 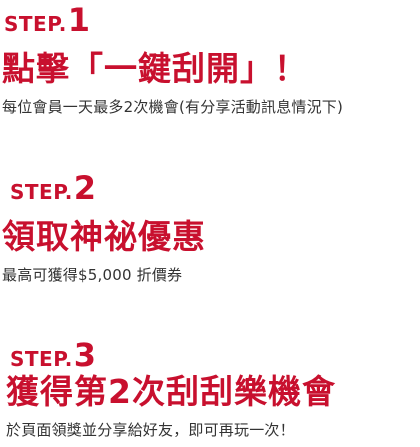 I want to click on step-3-description: 於頁面領獎並分享給好友，即可再玩一次！, so click(x=150, y=430).